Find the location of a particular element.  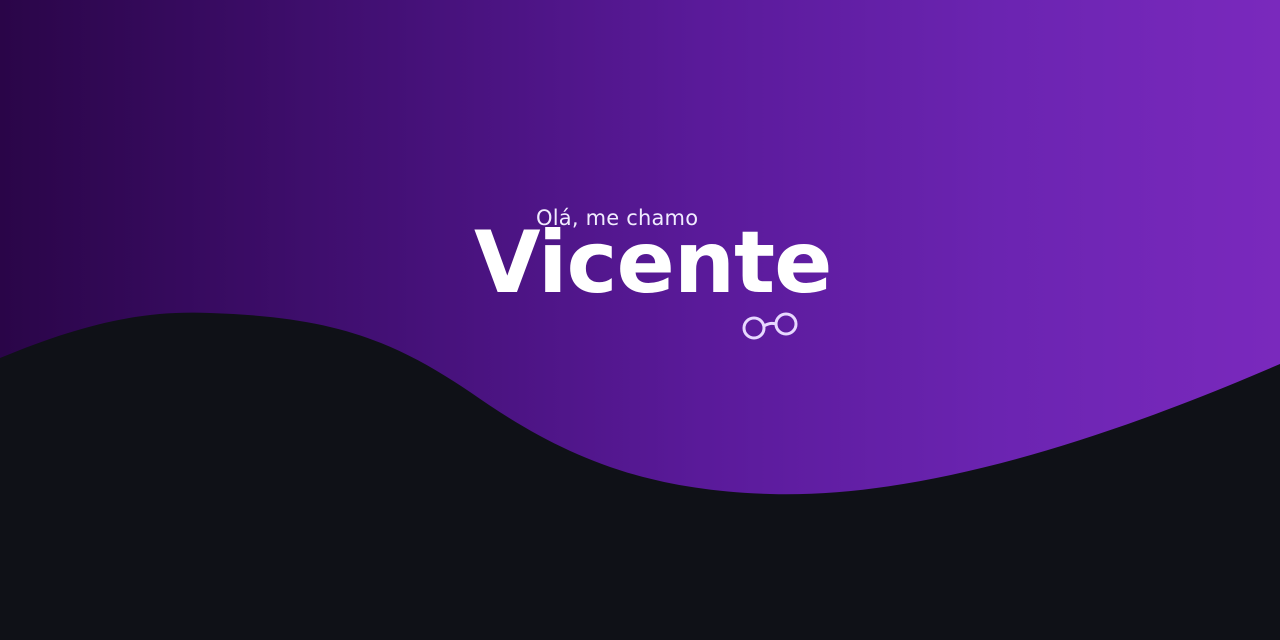

main-name-heading: Vicente is located at coordinates (653, 263).